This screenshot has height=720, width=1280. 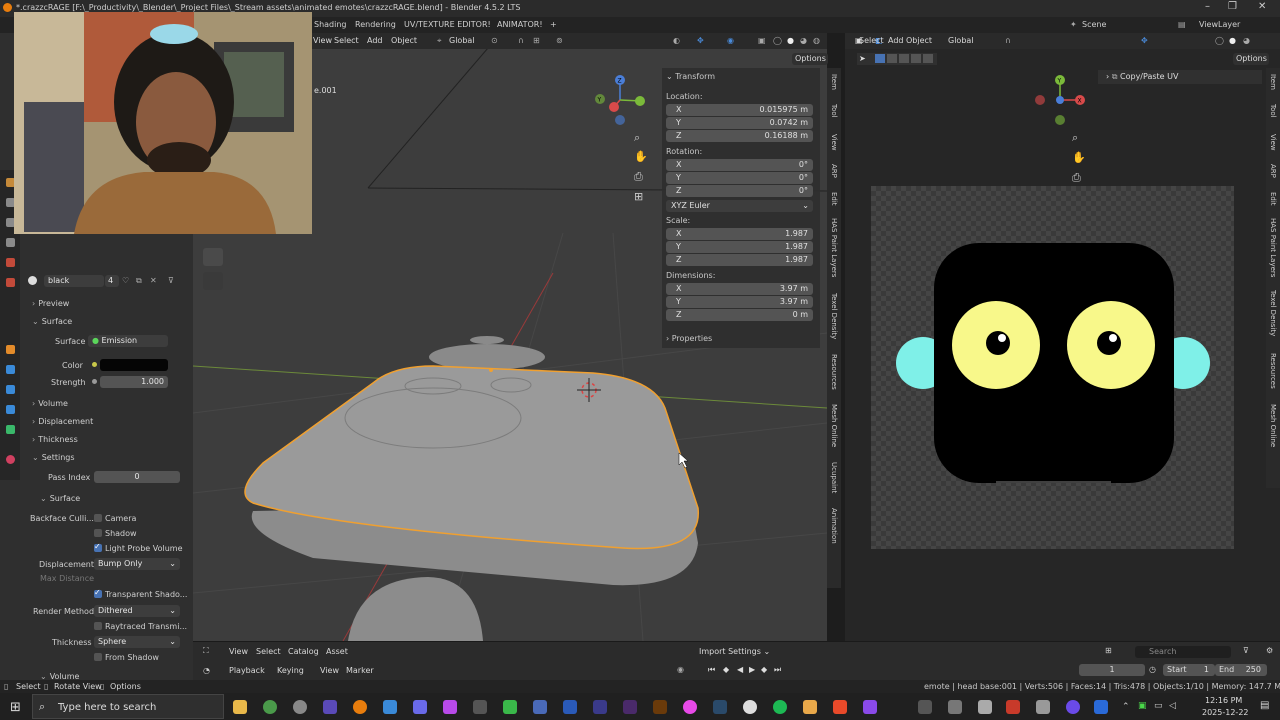 What do you see at coordinates (904, 58) in the screenshot?
I see `uv-select-subtract-icon` at bounding box center [904, 58].